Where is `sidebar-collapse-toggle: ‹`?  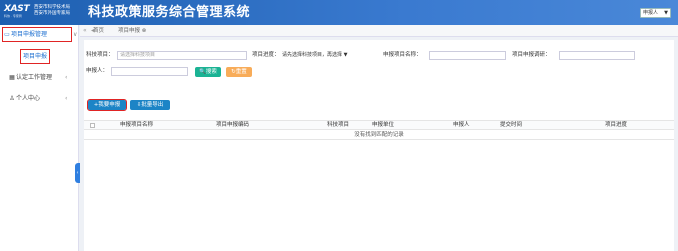 sidebar-collapse-toggle: ‹ is located at coordinates (77, 173).